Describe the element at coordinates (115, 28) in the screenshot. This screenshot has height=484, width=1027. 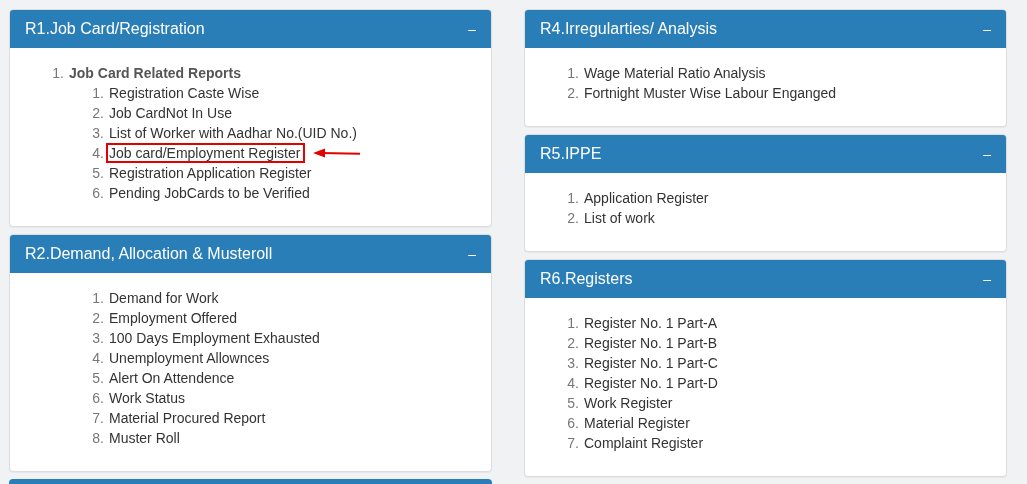
I see `panel-title: R1.Job Card/Registration` at that location.